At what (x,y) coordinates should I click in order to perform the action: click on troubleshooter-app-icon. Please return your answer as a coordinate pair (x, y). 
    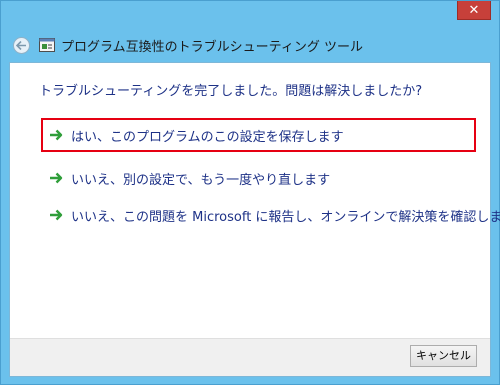
    Looking at the image, I should click on (47, 45).